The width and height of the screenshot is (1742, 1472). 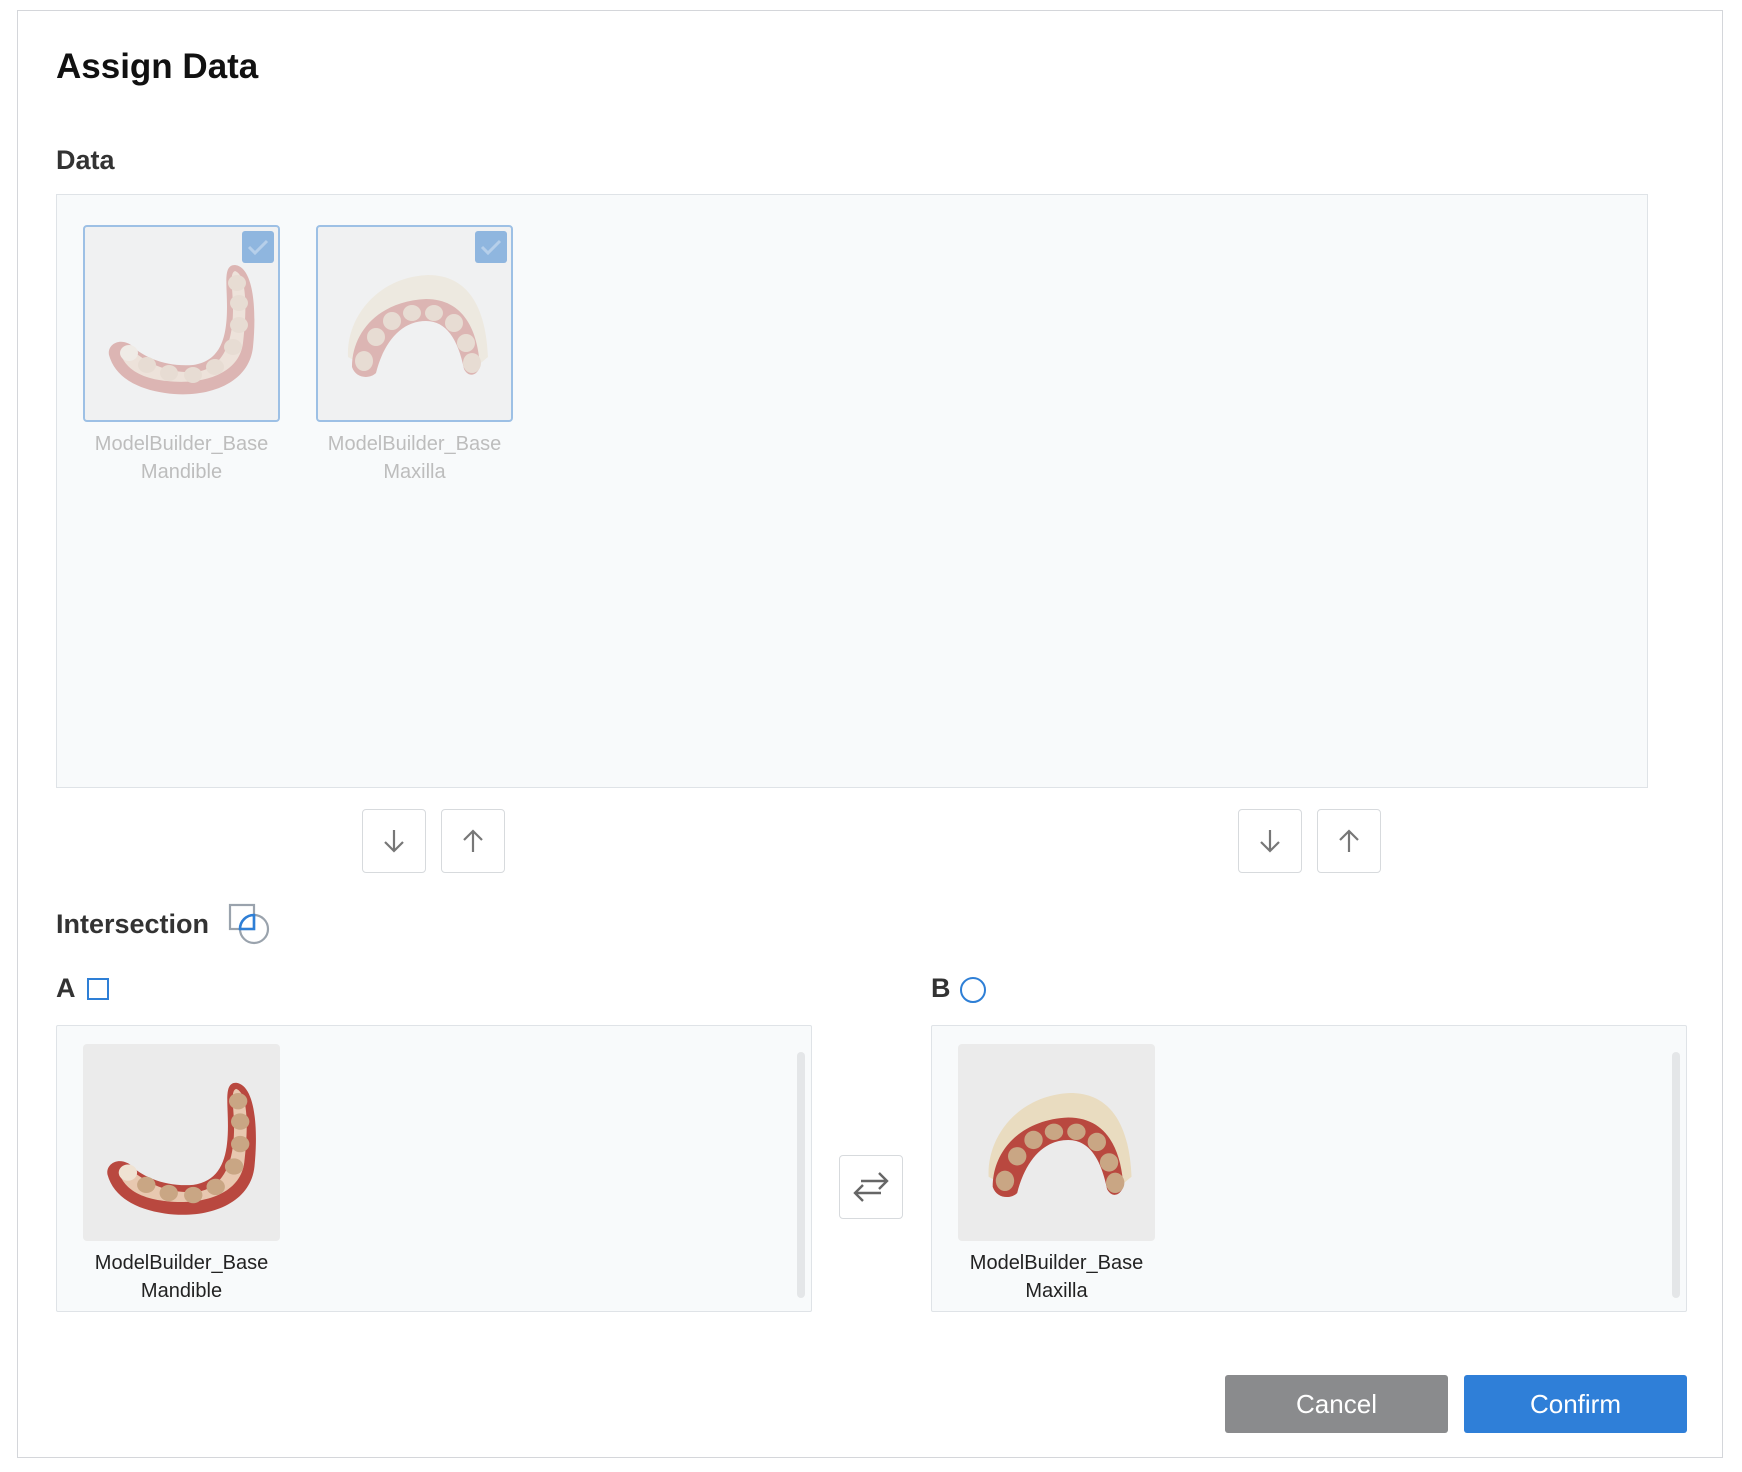 I want to click on data-item-maxilla: ModelBuilder_Base Maxilla, so click(x=414, y=355).